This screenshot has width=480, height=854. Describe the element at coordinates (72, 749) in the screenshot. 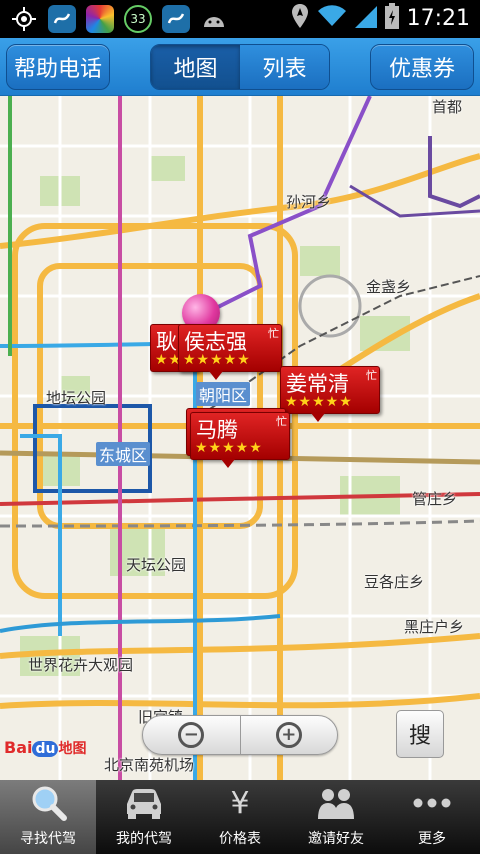

I see `baidu-logo-ditu: 地图` at that location.